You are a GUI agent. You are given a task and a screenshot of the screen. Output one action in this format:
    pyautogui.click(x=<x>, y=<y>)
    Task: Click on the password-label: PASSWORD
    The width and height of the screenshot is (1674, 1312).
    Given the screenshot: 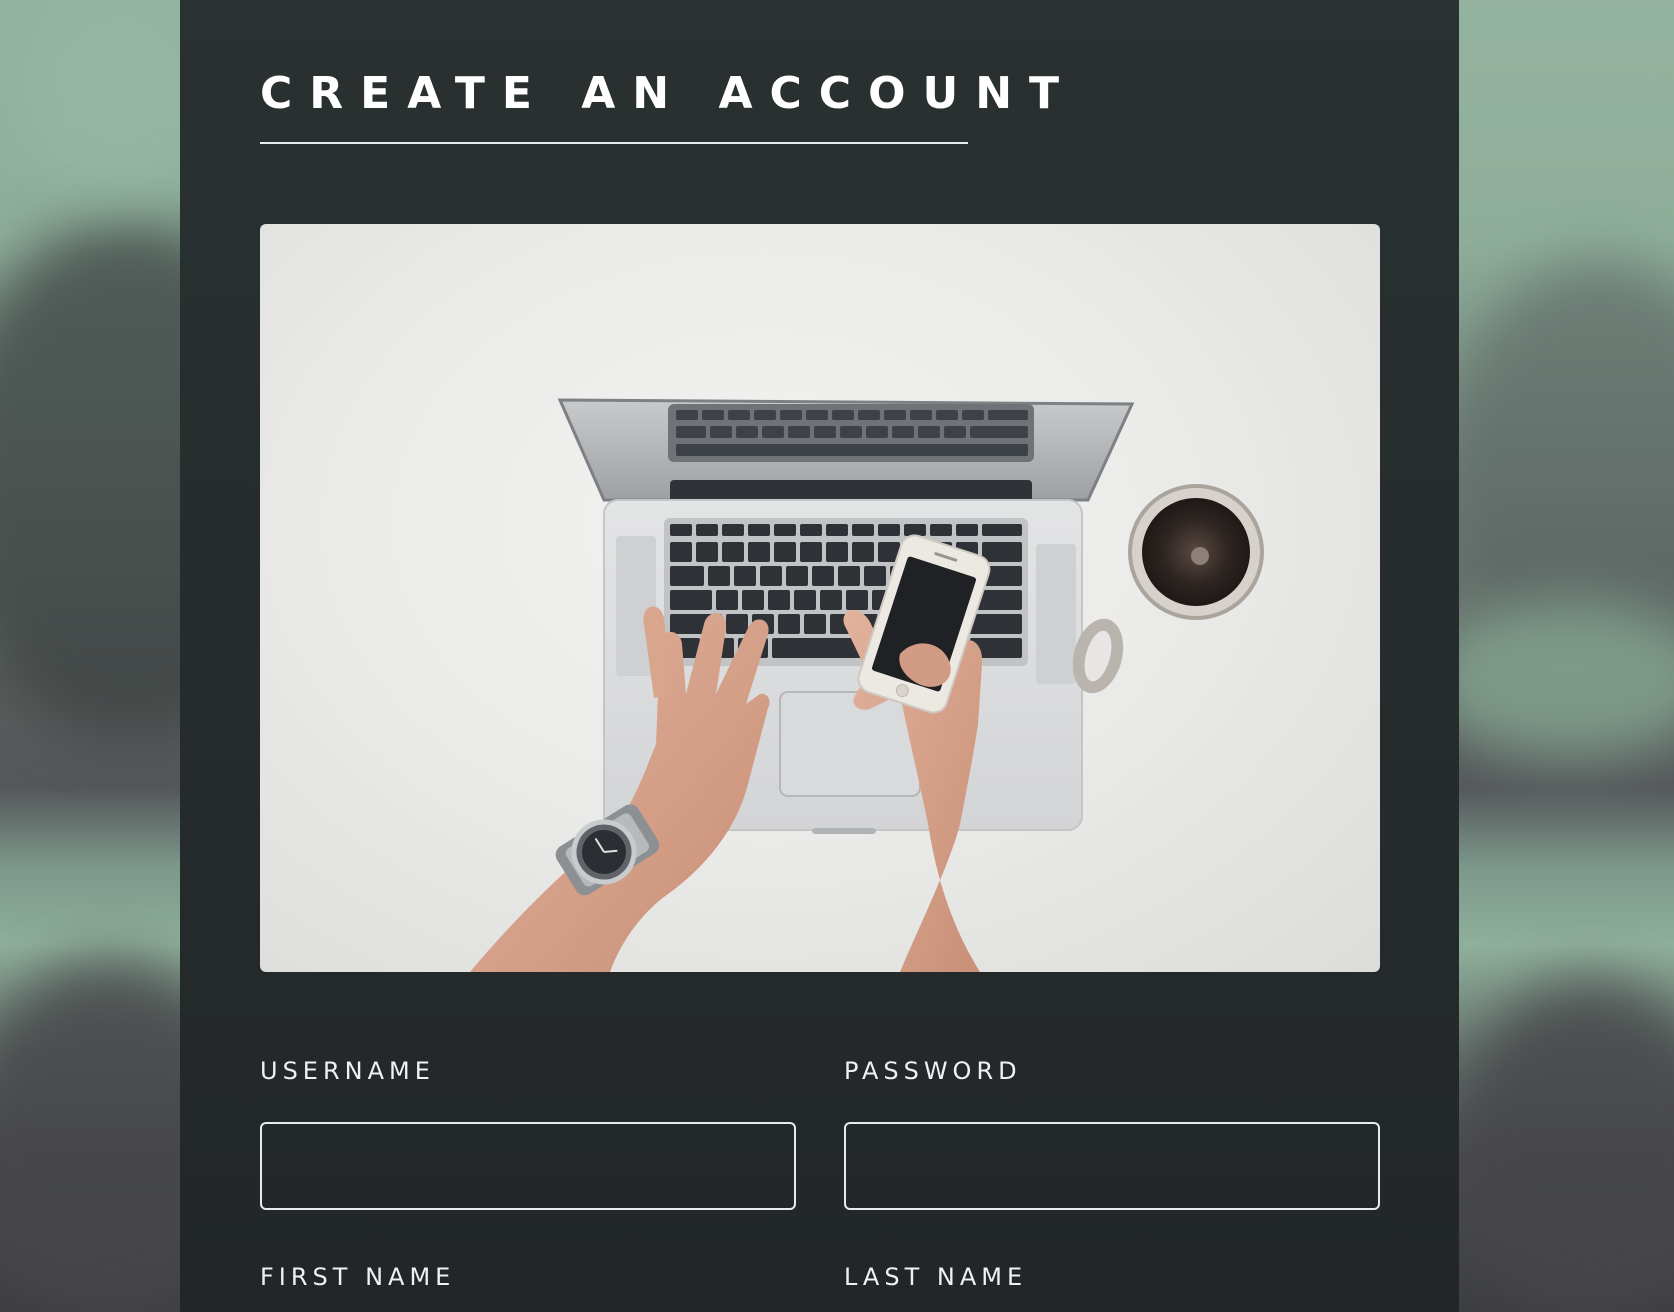 What is the action you would take?
    pyautogui.click(x=933, y=1071)
    